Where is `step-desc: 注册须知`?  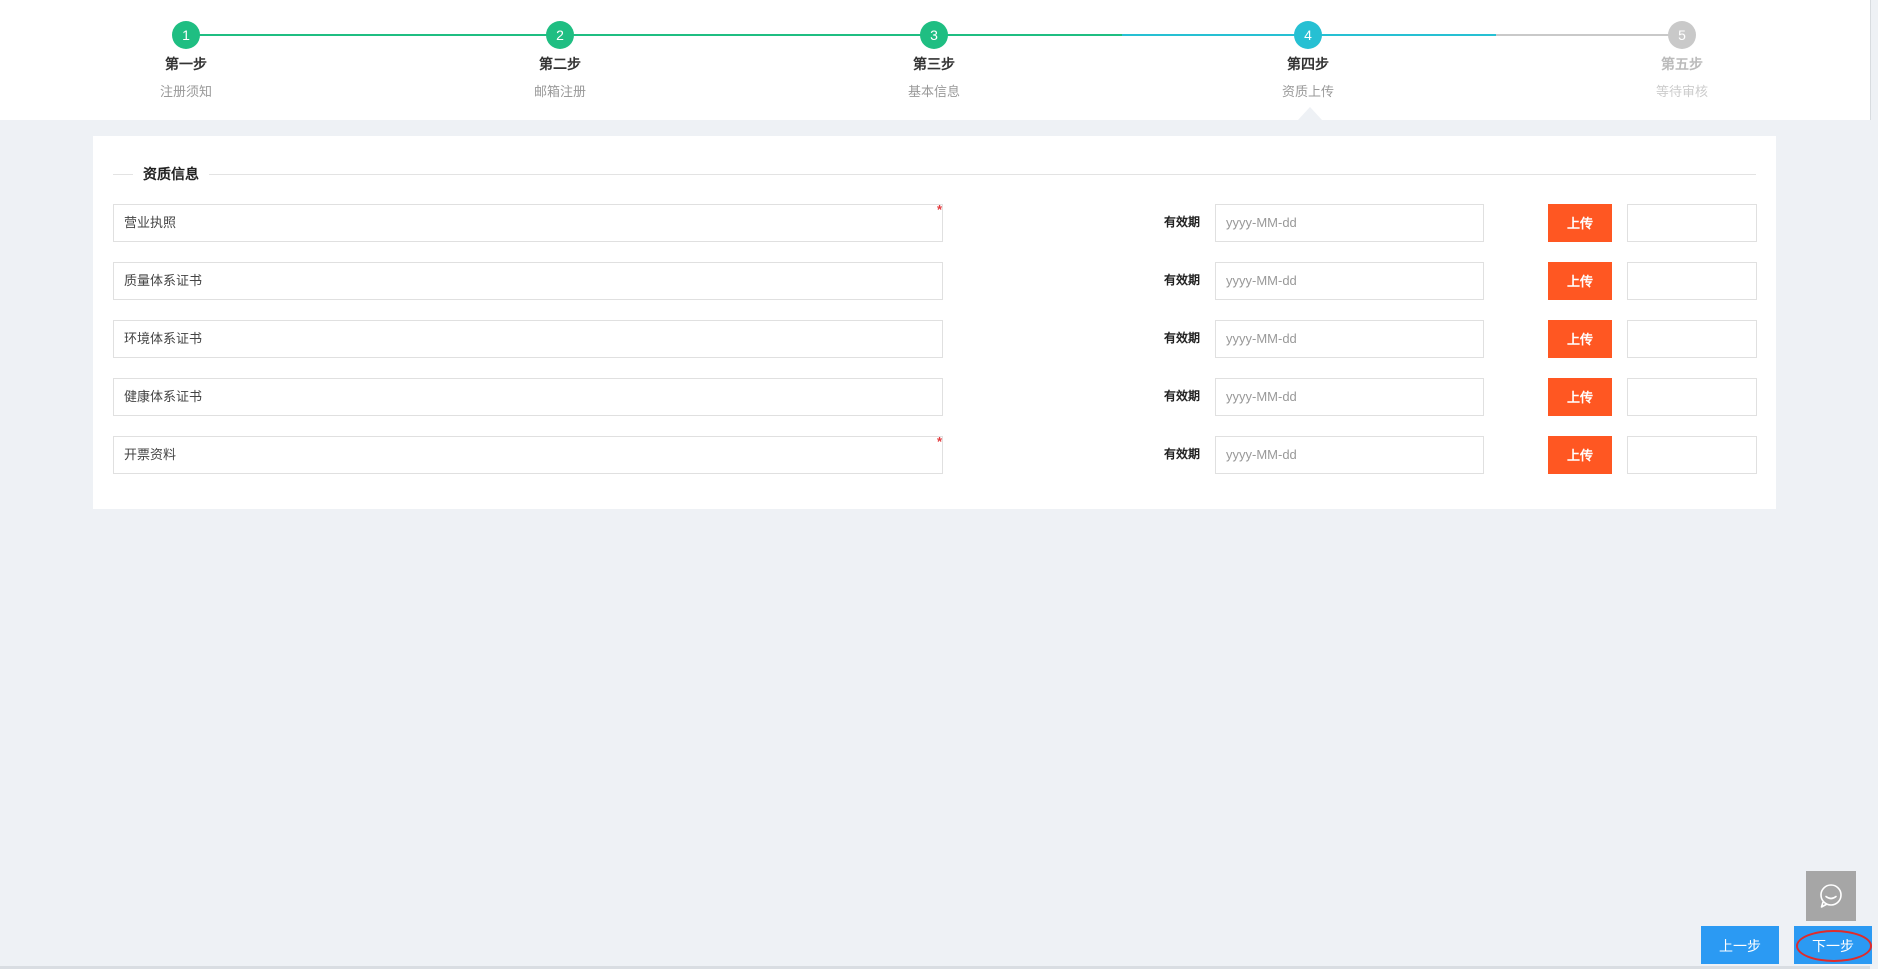
step-desc: 注册须知 is located at coordinates (185, 91).